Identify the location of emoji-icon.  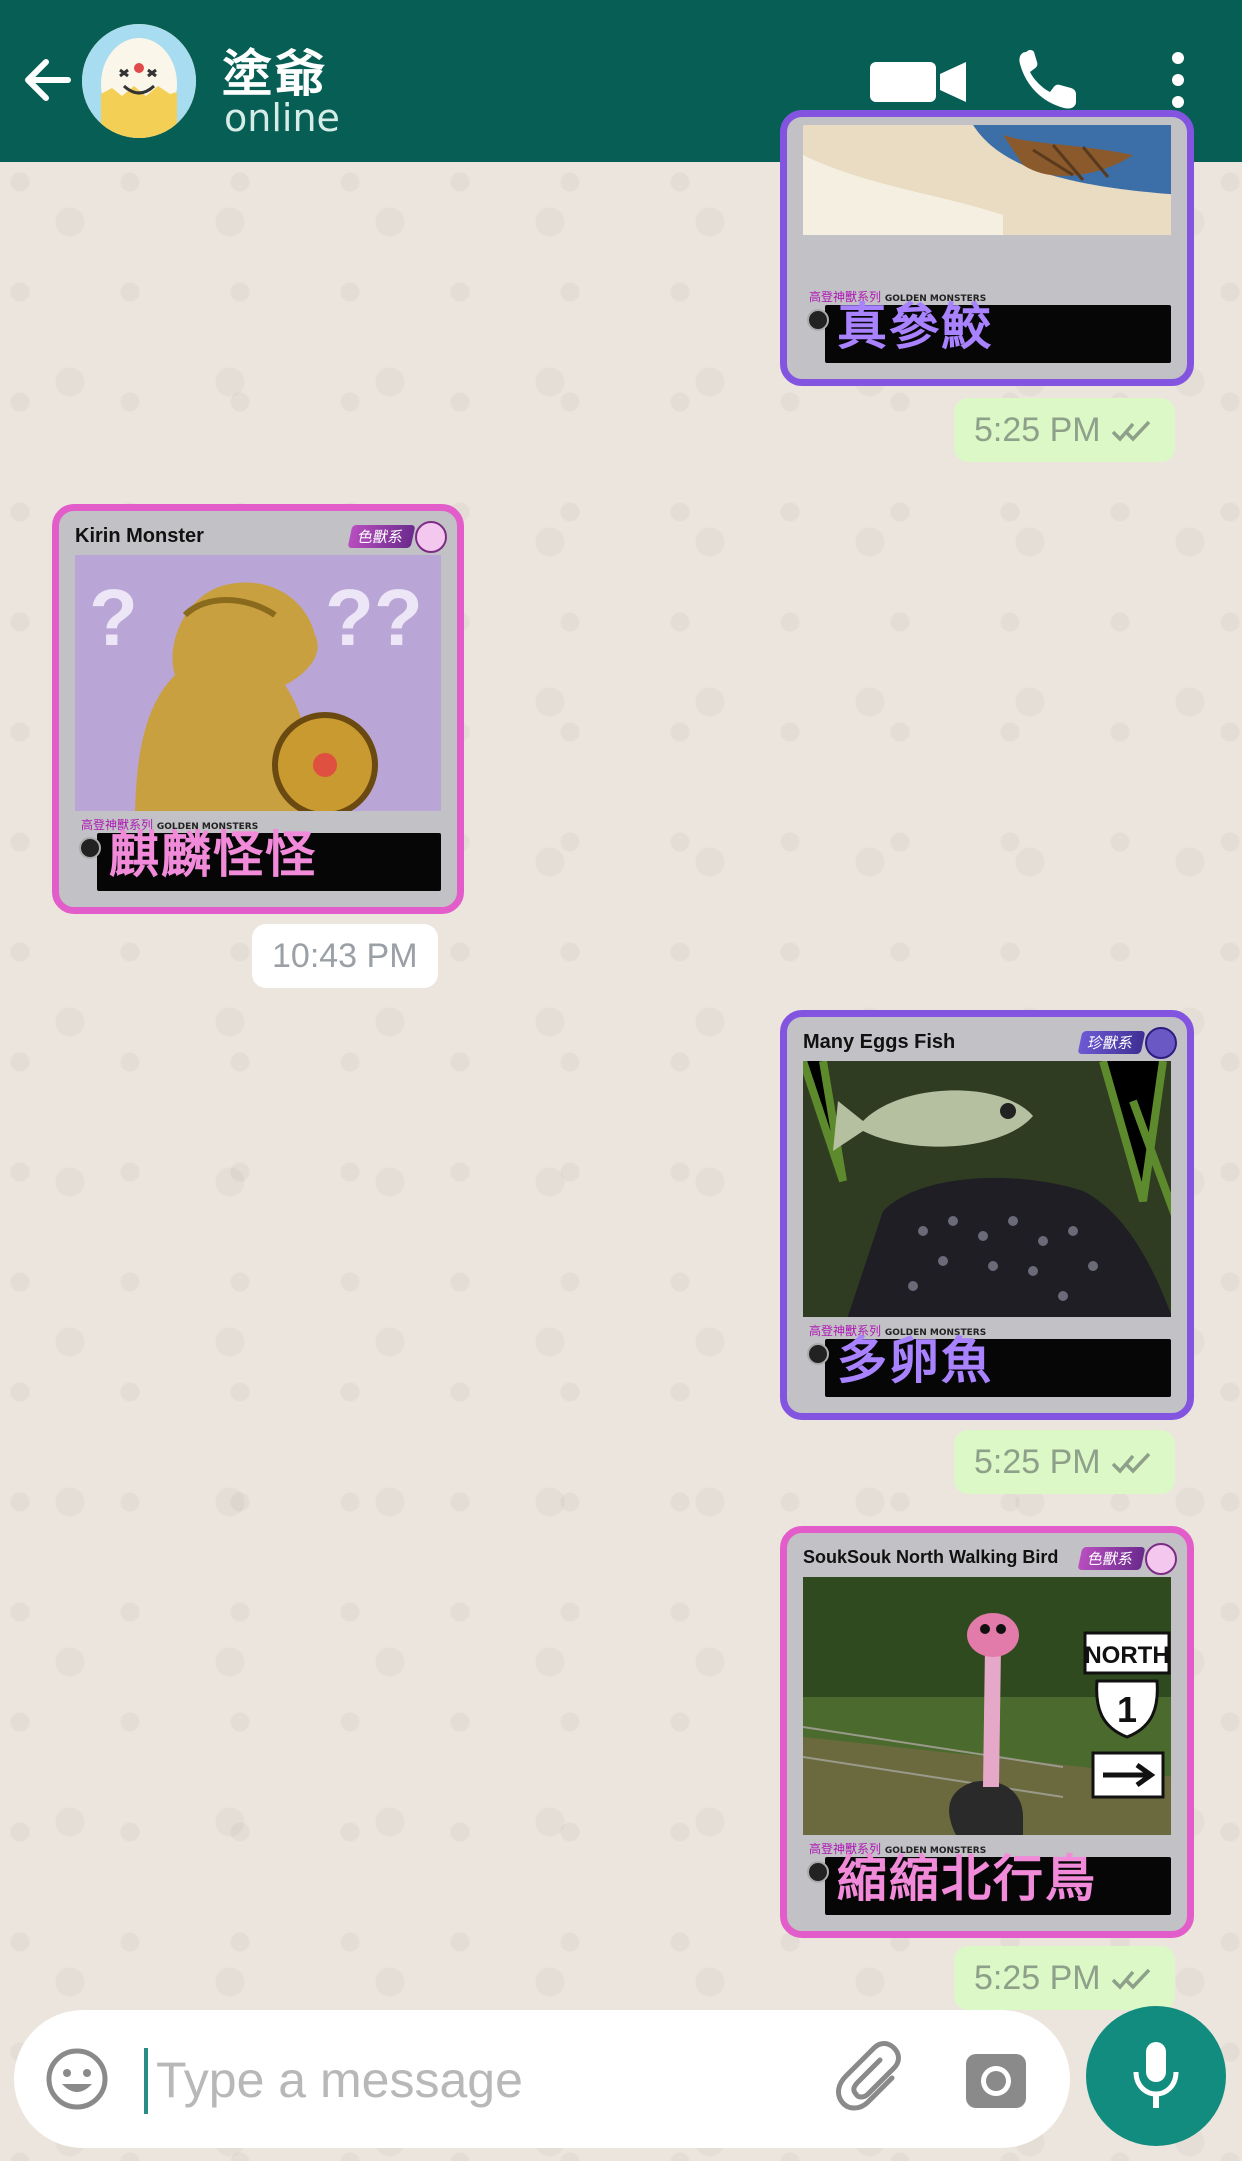
(77, 2079).